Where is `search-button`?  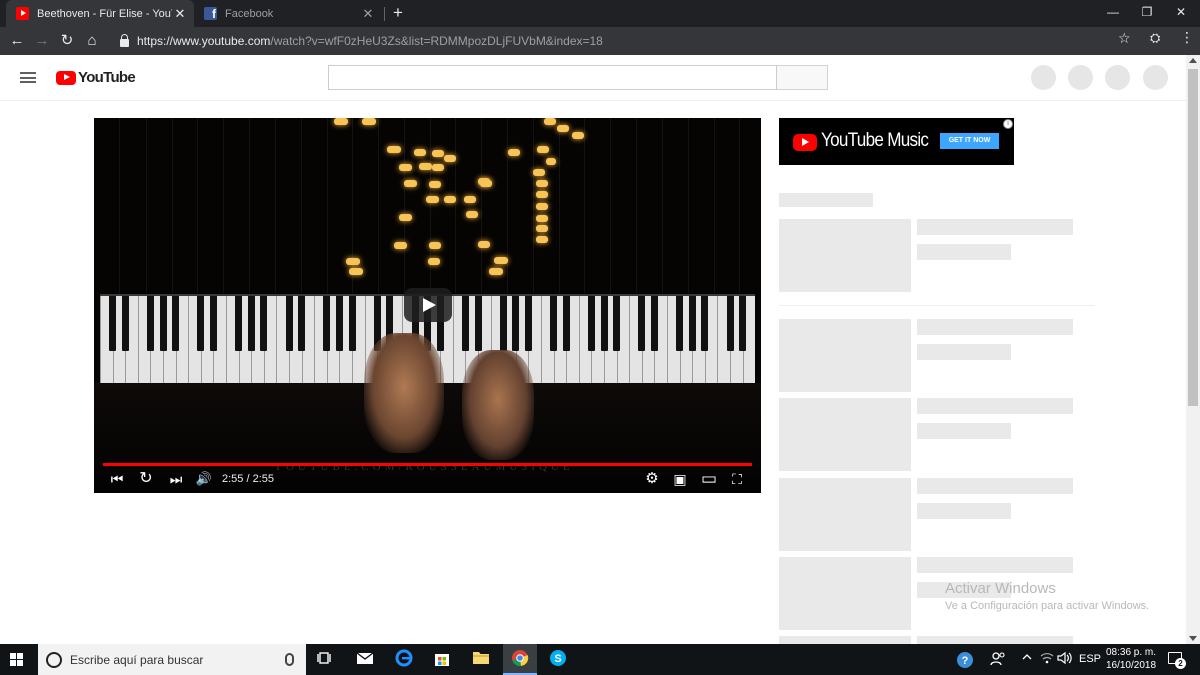
search-button is located at coordinates (802, 77).